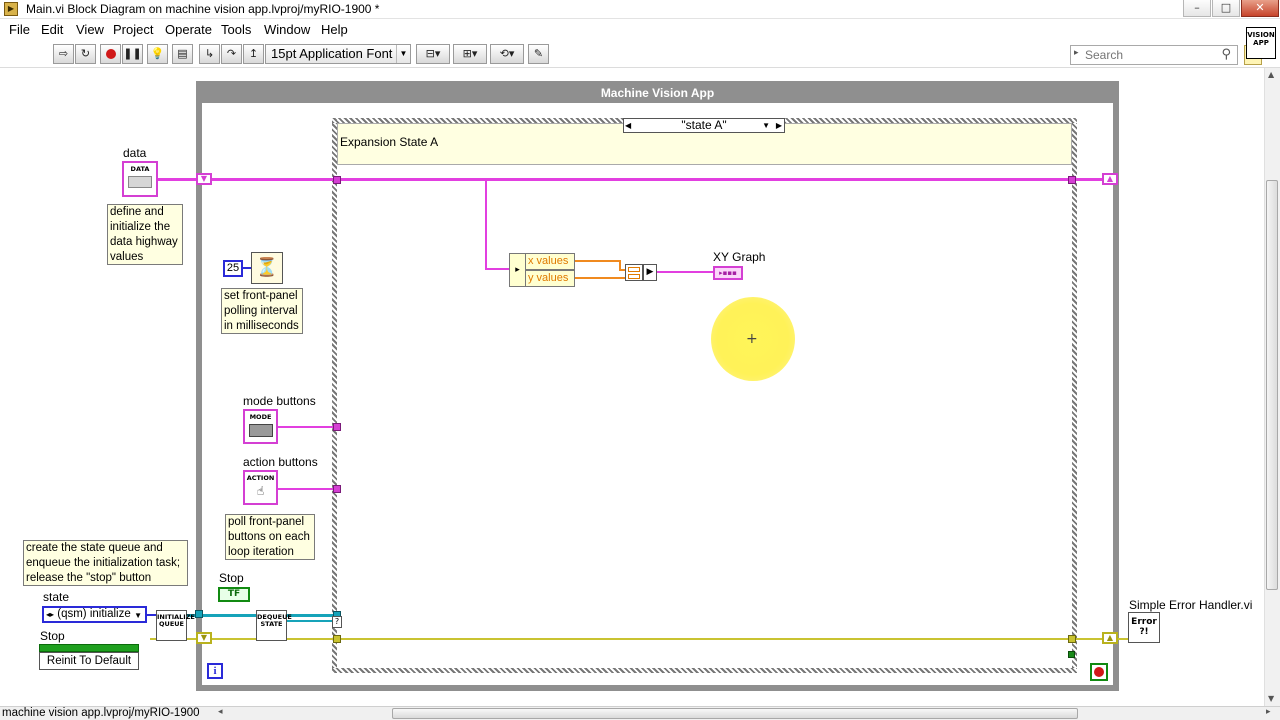 Image resolution: width=1280 pixels, height=720 pixels. I want to click on queue-loop-tunnel, so click(199, 614).